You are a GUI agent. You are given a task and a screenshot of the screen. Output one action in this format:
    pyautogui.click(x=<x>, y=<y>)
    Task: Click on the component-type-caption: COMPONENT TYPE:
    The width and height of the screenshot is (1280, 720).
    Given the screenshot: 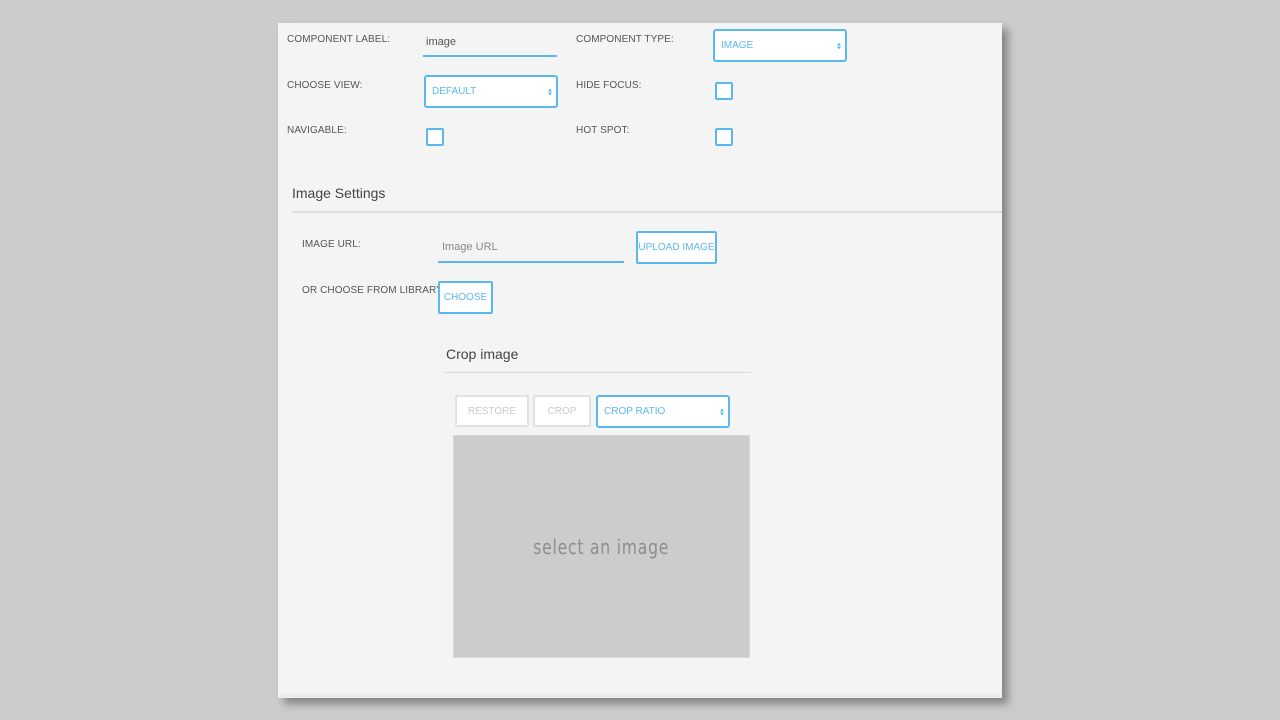 What is the action you would take?
    pyautogui.click(x=625, y=39)
    